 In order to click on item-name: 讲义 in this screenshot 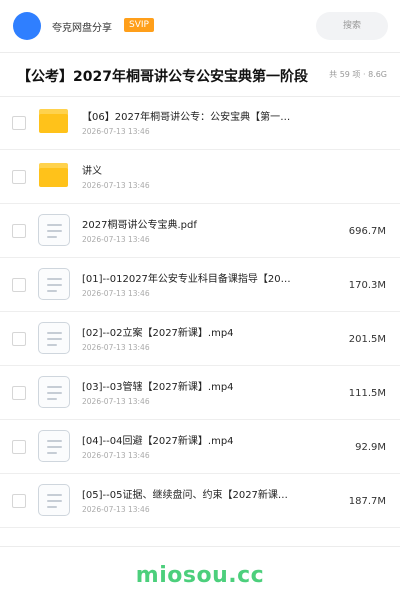, I will do `click(92, 171)`.